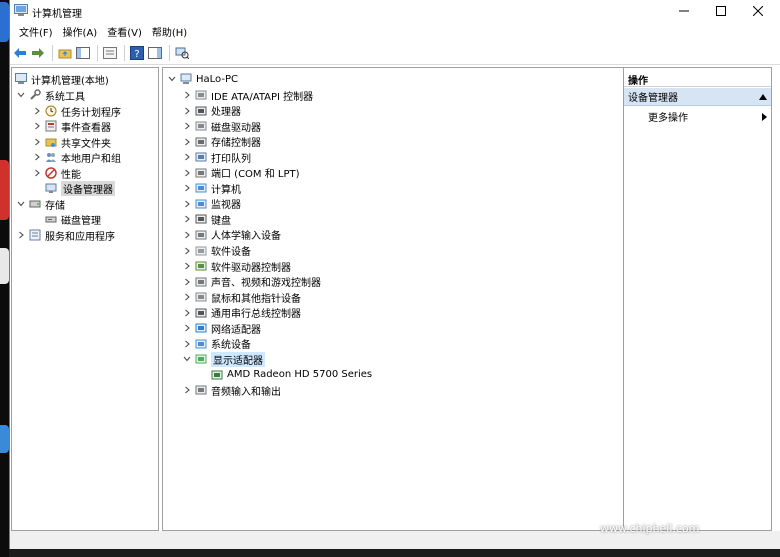 Image resolution: width=780 pixels, height=557 pixels. Describe the element at coordinates (36, 31) in the screenshot. I see `menu-file: 文件(F)` at that location.